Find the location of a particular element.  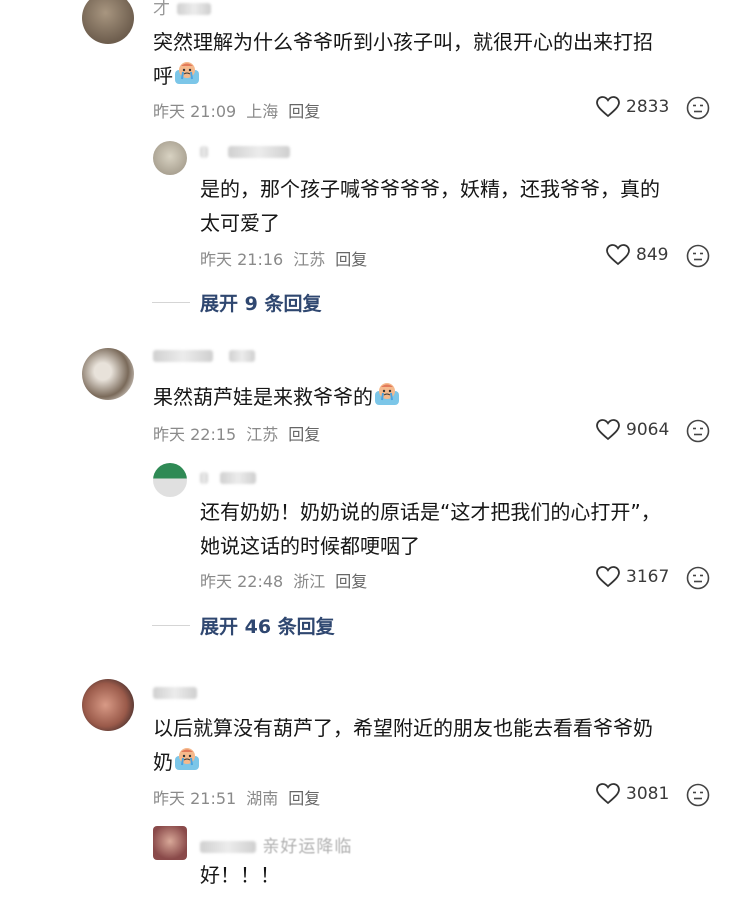

expand-replies-button: 展开 46 条回复 is located at coordinates (243, 625).